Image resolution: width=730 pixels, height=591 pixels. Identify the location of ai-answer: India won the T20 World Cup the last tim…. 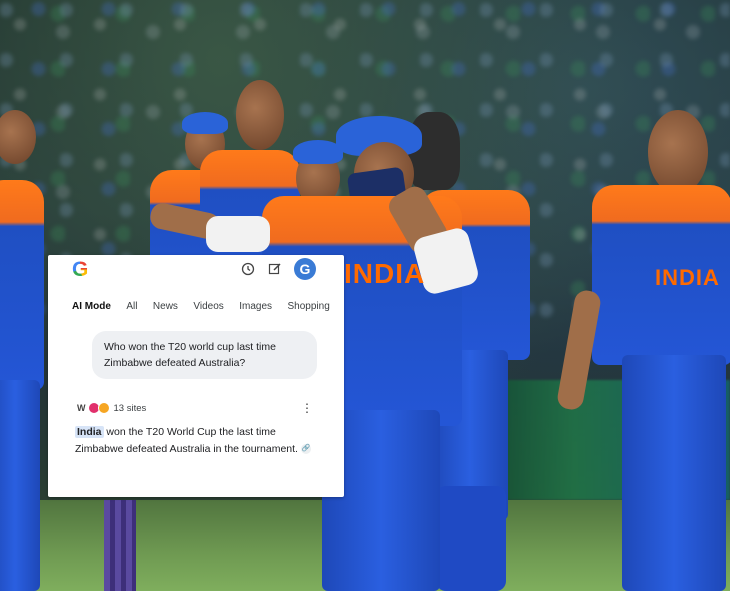
(195, 441).